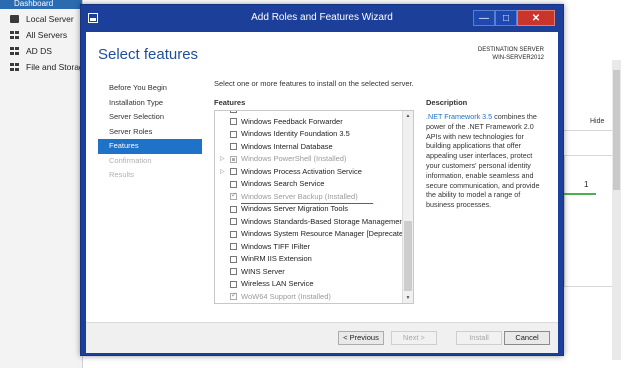 The width and height of the screenshot is (624, 368). Describe the element at coordinates (527, 338) in the screenshot. I see `cancel-button: Cancel` at that location.